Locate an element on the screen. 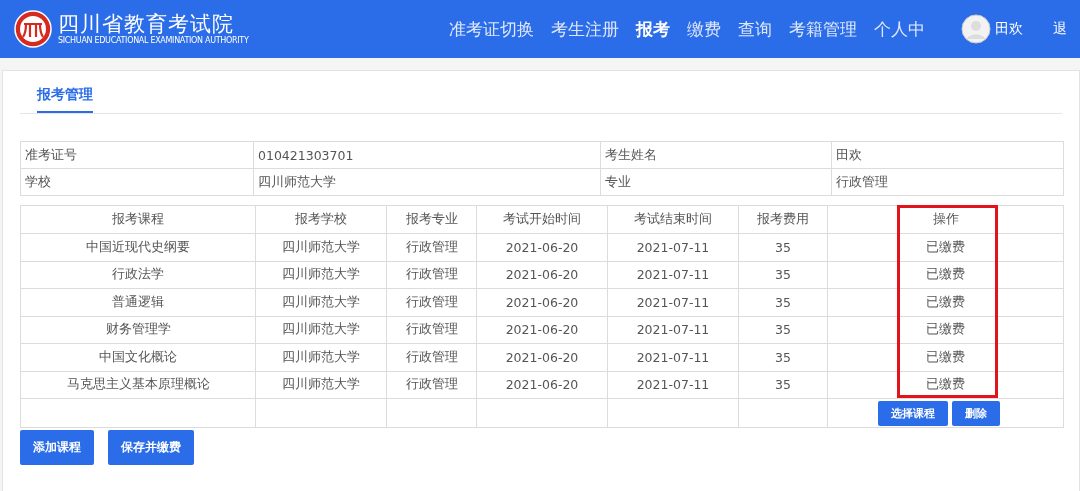 This screenshot has width=1080, height=491. column-header: 报考学校 is located at coordinates (321, 219).